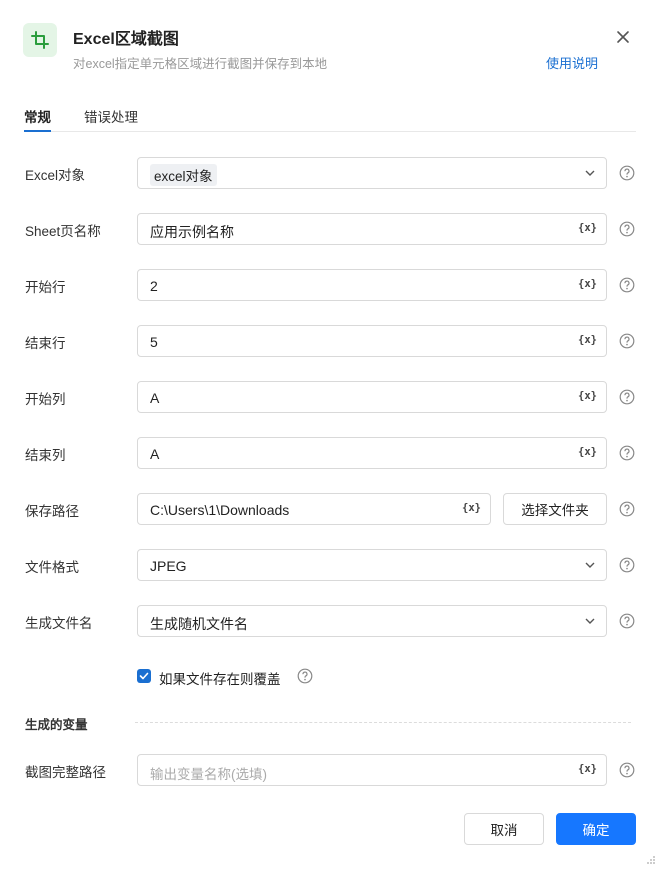 The height and width of the screenshot is (869, 660). What do you see at coordinates (220, 510) in the screenshot?
I see `save-path-value: C:\Users\1\Downloads` at bounding box center [220, 510].